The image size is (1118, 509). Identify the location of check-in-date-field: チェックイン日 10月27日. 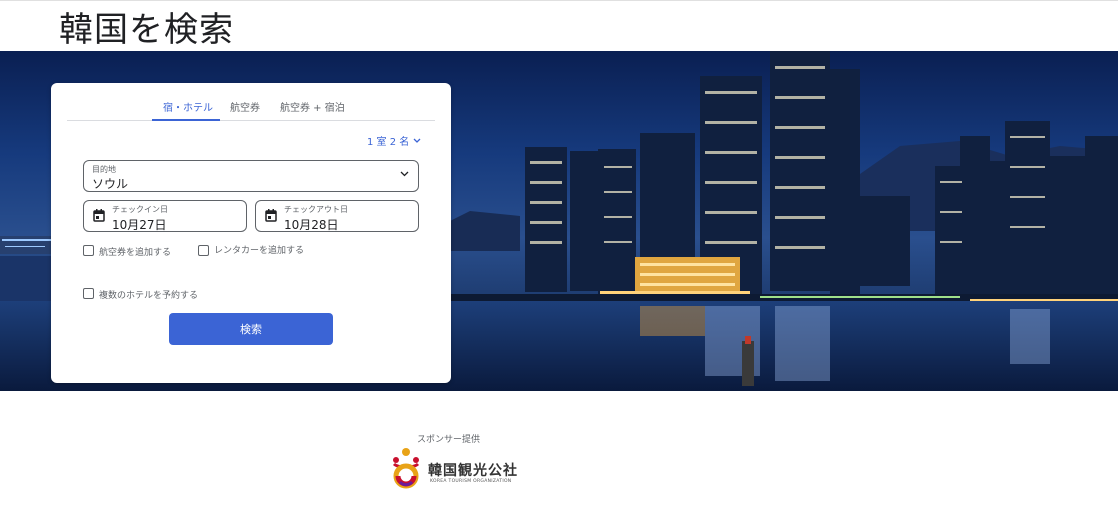
(165, 216).